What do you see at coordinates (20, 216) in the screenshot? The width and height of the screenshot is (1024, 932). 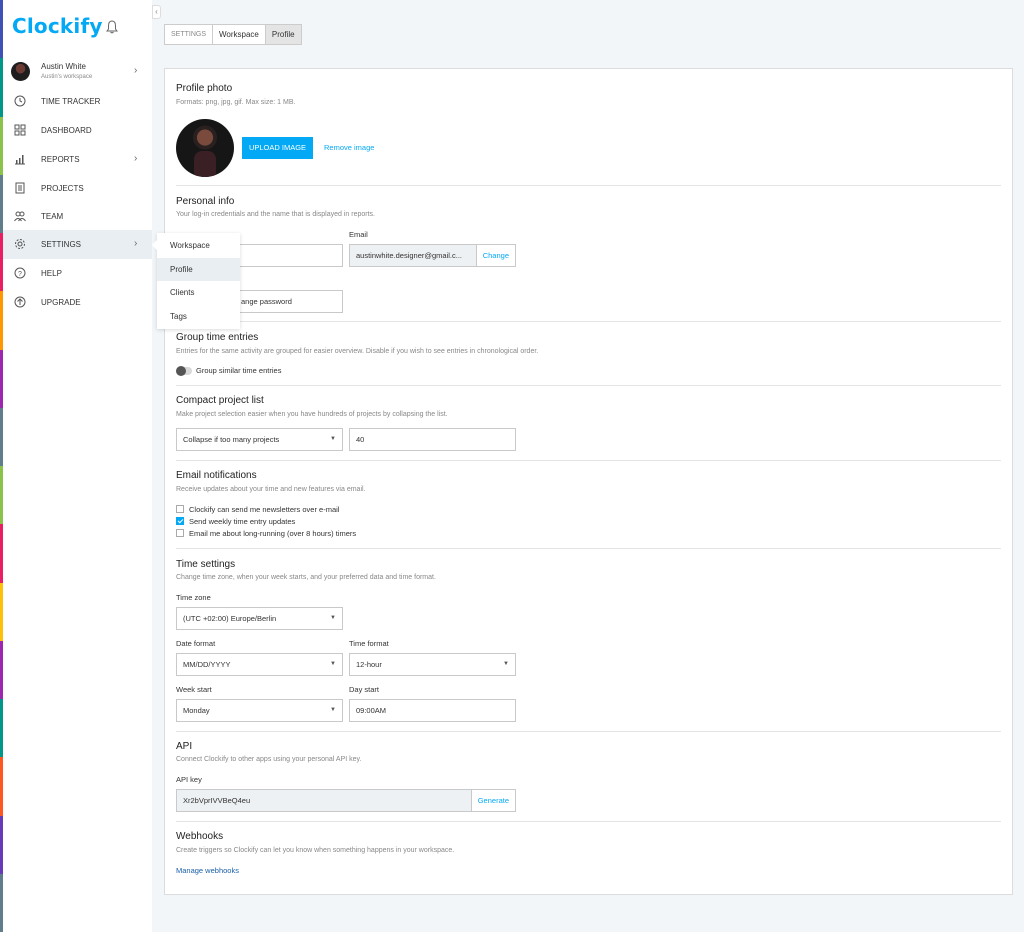 I see `team-icon` at bounding box center [20, 216].